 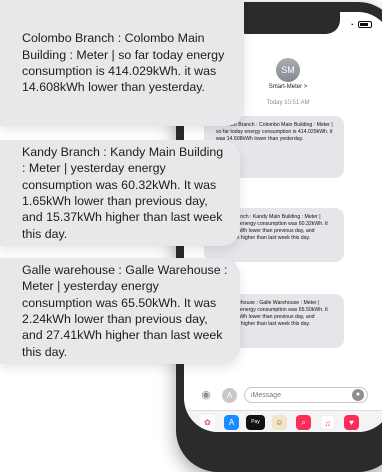 I want to click on message-composer: ◉ A ●, so click(x=283, y=395).